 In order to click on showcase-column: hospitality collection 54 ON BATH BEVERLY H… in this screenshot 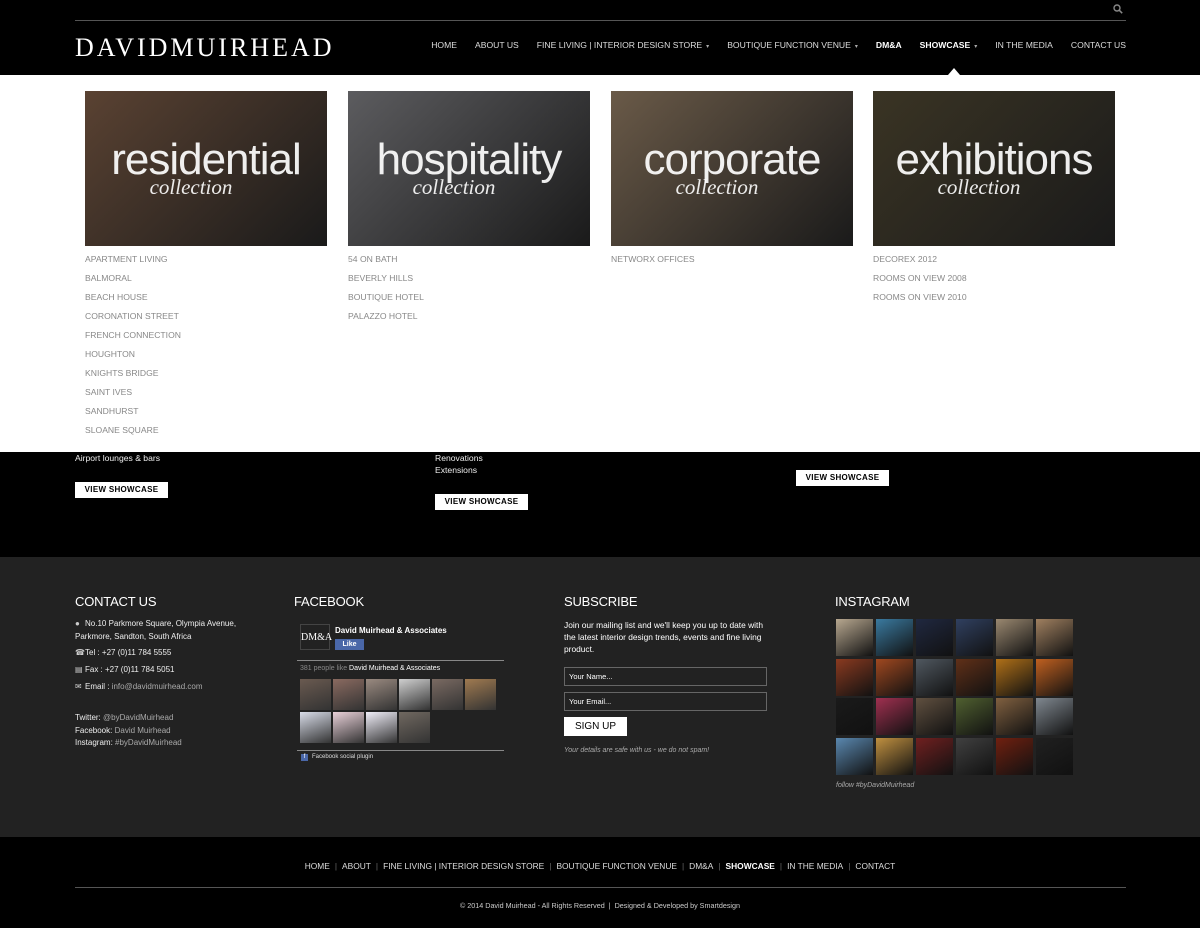, I will do `click(469, 210)`.